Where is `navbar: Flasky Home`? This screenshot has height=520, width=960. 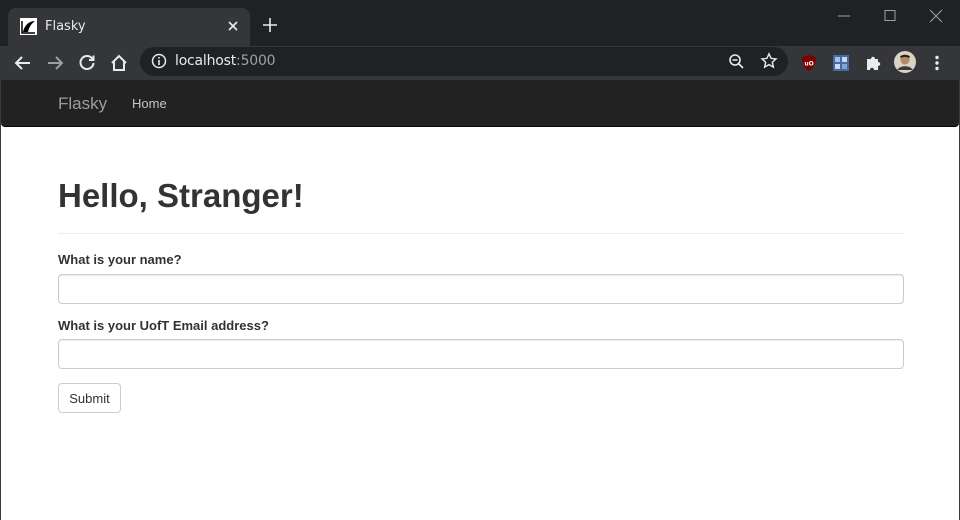
navbar: Flasky Home is located at coordinates (480, 103).